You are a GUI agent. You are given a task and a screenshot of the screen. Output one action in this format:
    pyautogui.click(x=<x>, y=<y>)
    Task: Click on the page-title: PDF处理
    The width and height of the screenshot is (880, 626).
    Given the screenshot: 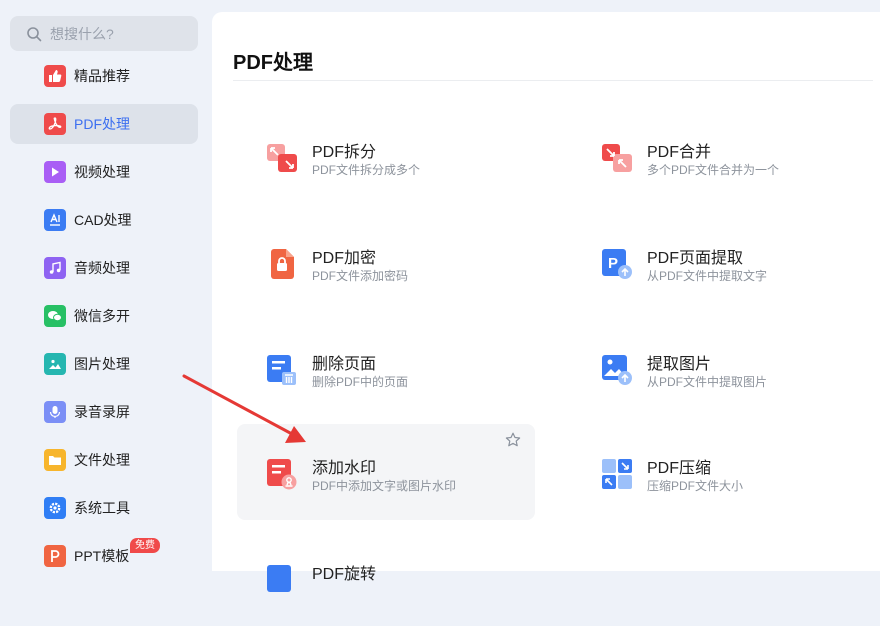 What is the action you would take?
    pyautogui.click(x=273, y=63)
    